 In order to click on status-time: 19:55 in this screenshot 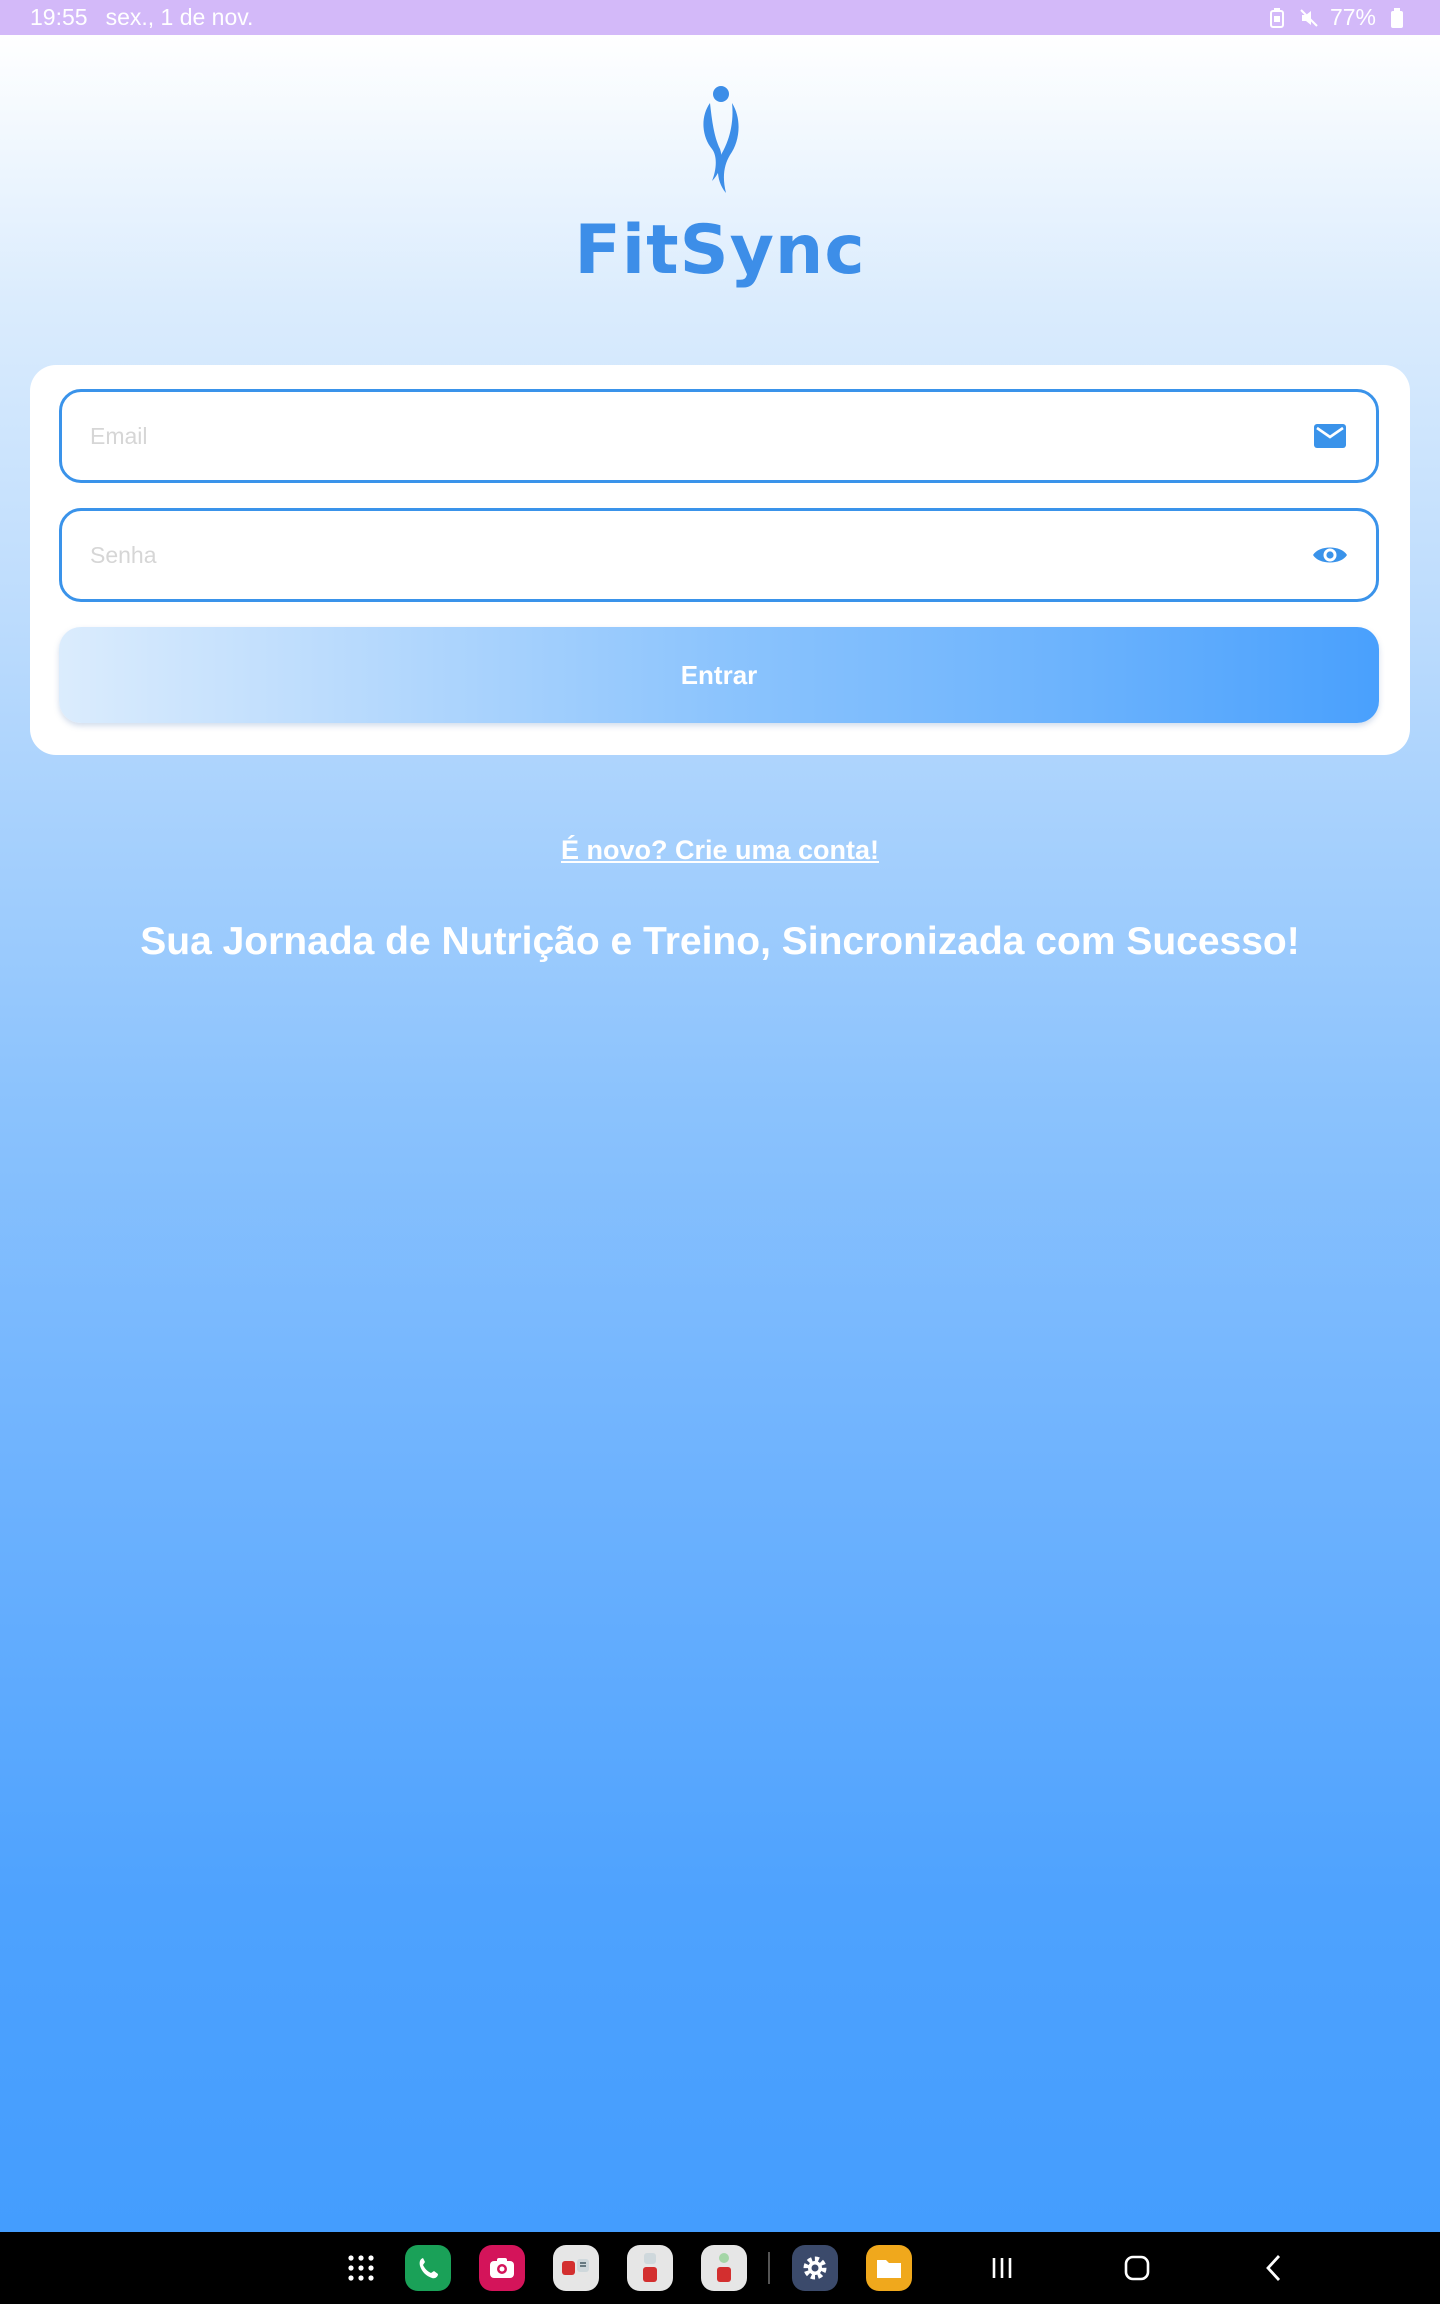, I will do `click(59, 17)`.